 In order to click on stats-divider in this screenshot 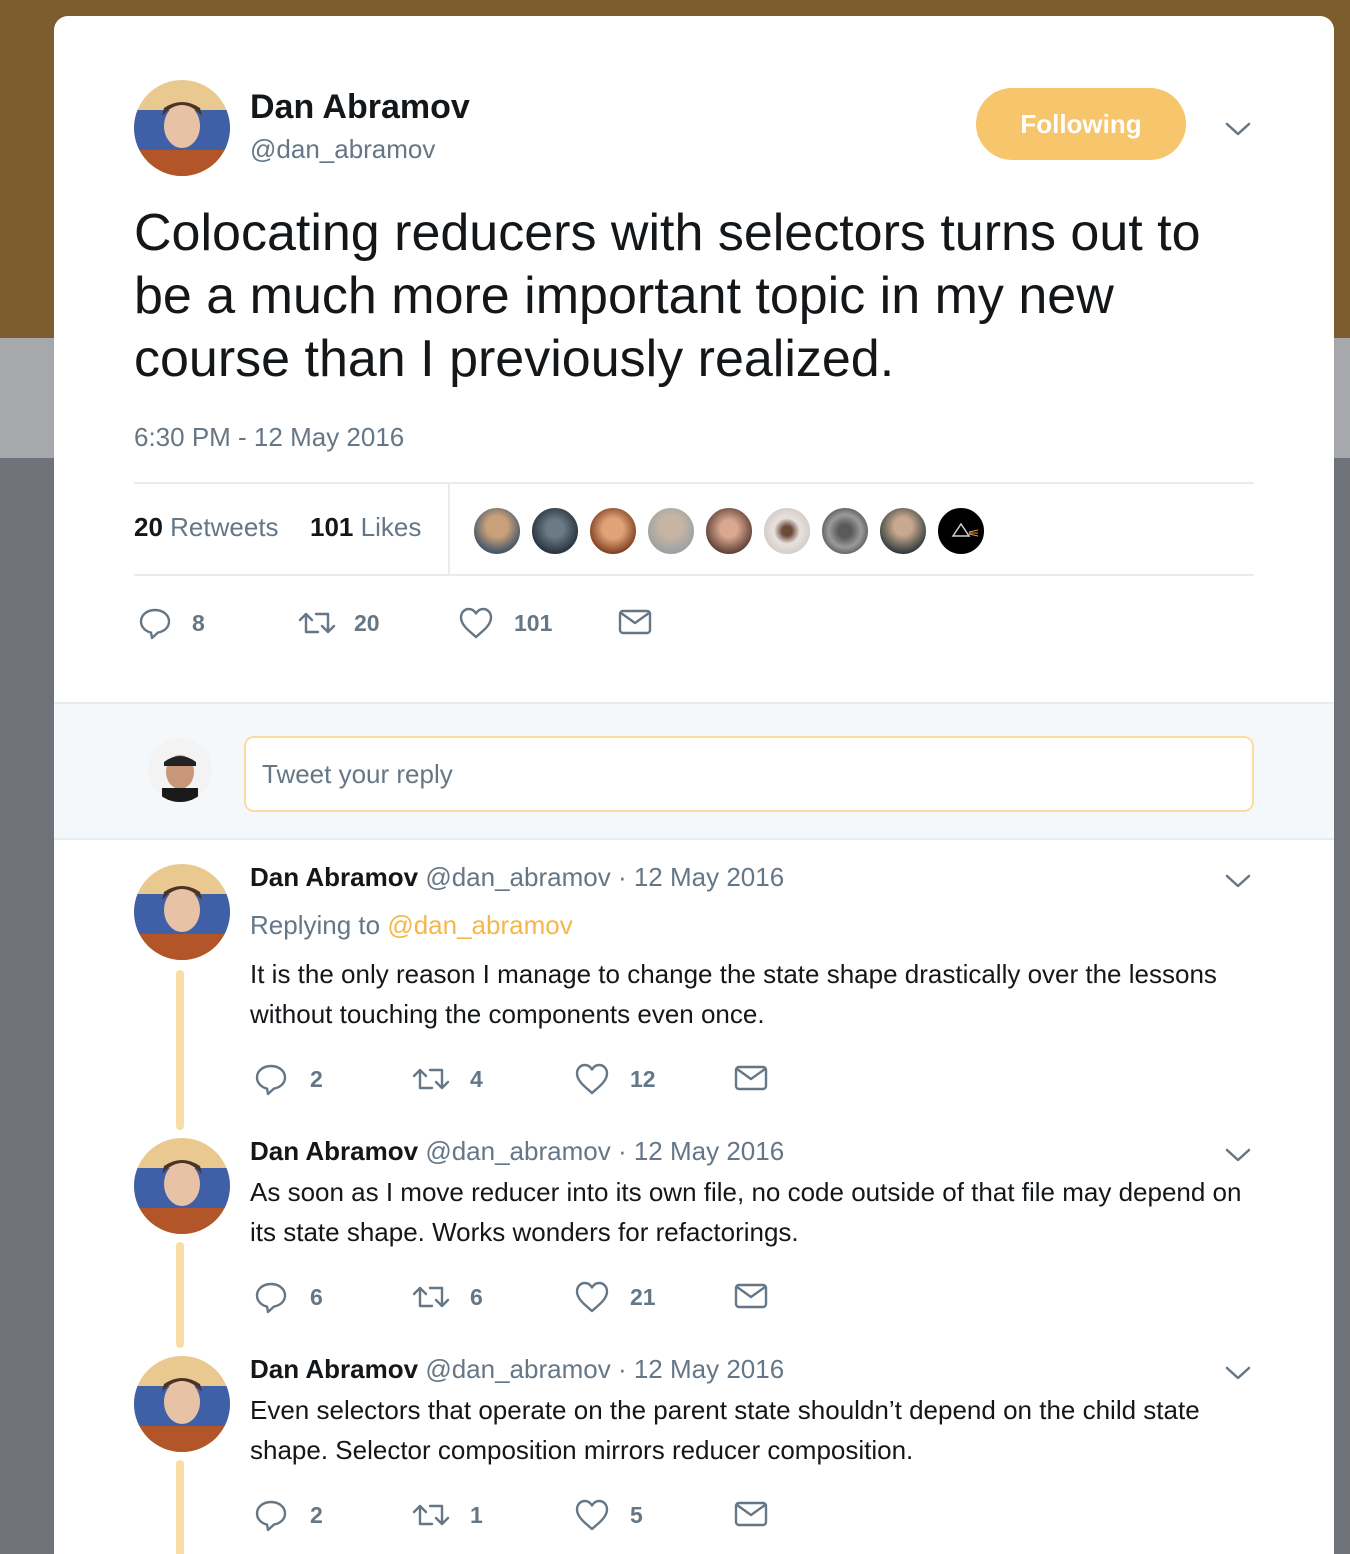, I will do `click(449, 529)`.